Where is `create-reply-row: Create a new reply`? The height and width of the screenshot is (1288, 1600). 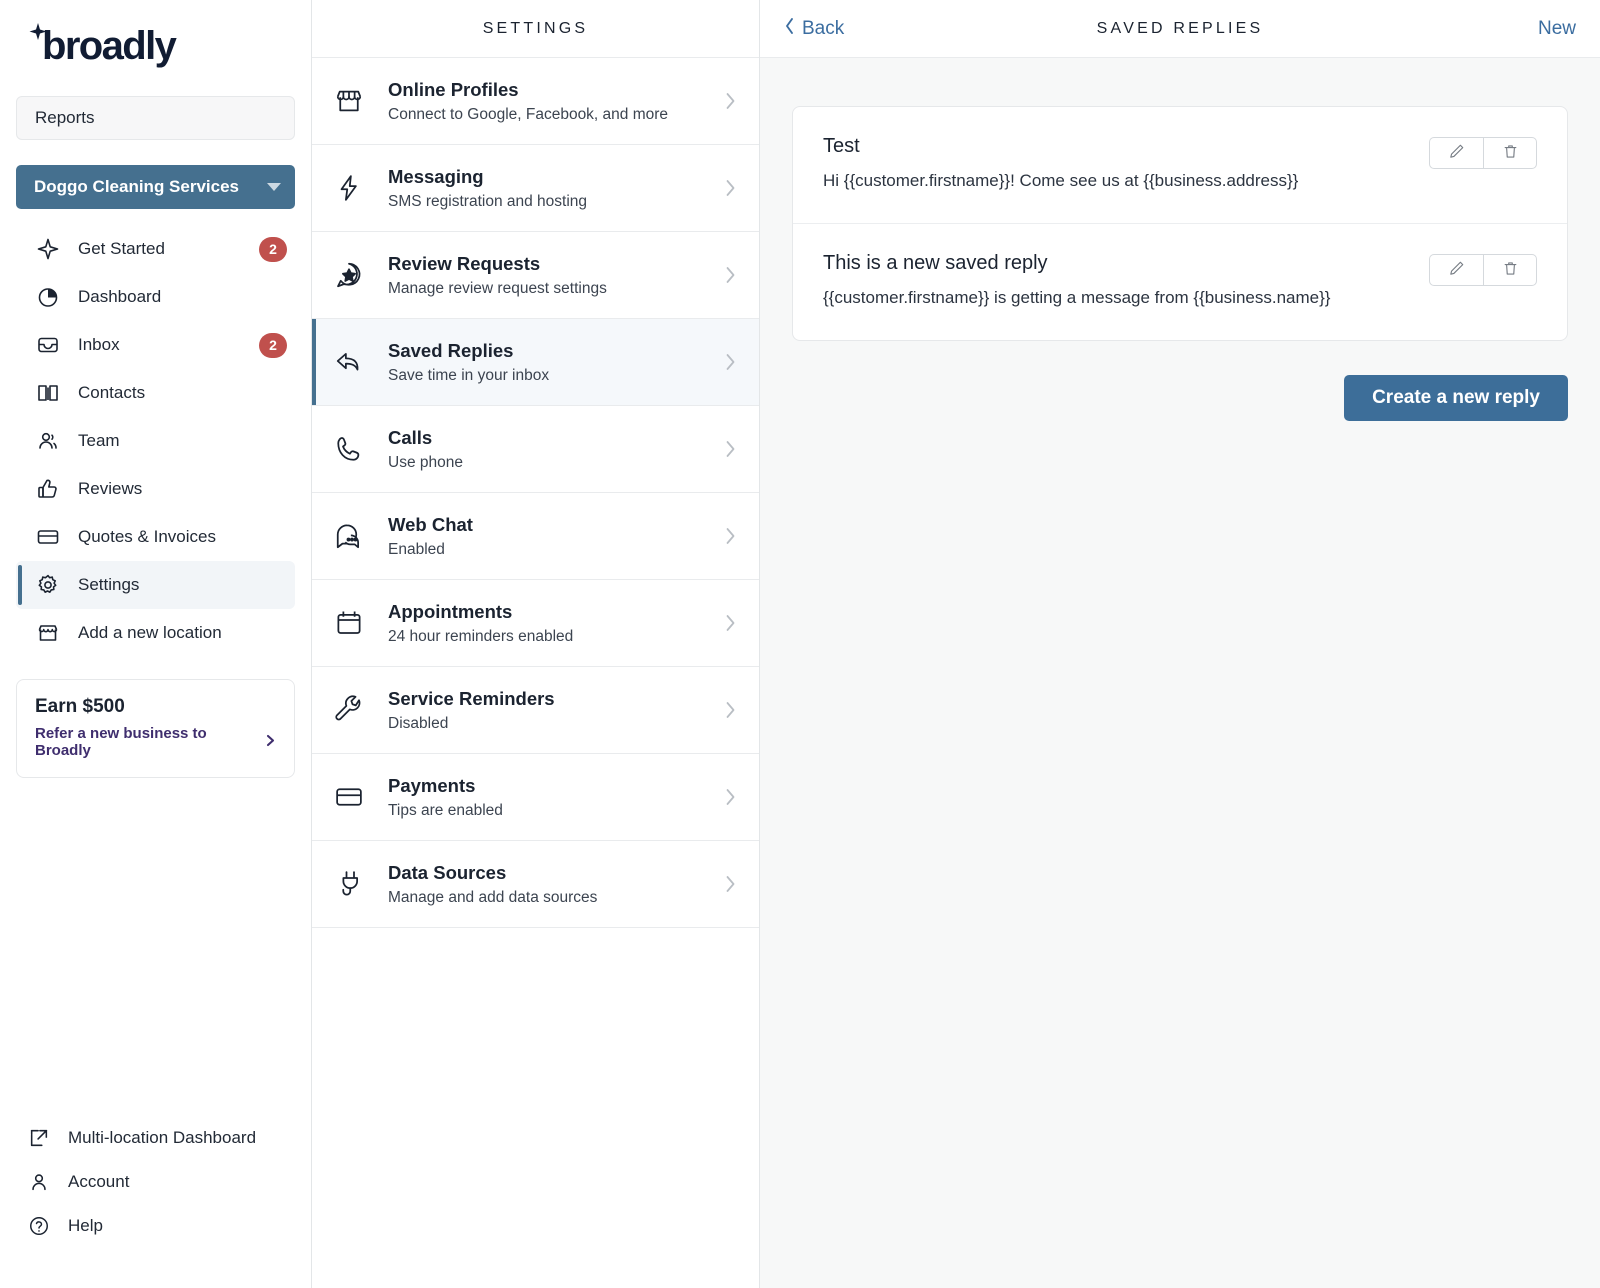 create-reply-row: Create a new reply is located at coordinates (1180, 397).